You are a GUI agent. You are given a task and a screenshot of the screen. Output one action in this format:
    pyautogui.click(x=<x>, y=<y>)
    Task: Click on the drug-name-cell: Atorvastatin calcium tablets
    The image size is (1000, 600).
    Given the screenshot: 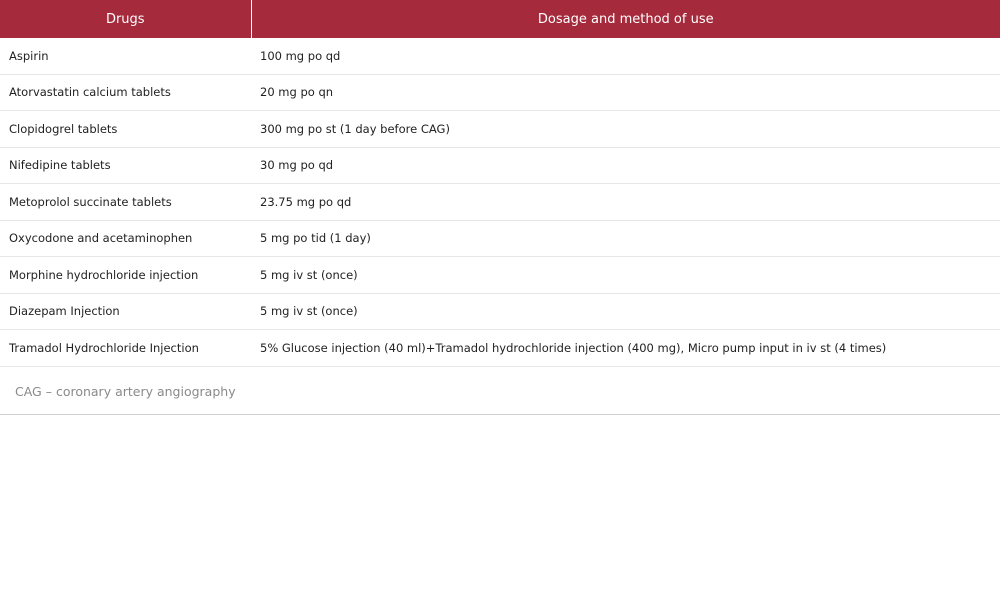 What is the action you would take?
    pyautogui.click(x=125, y=92)
    